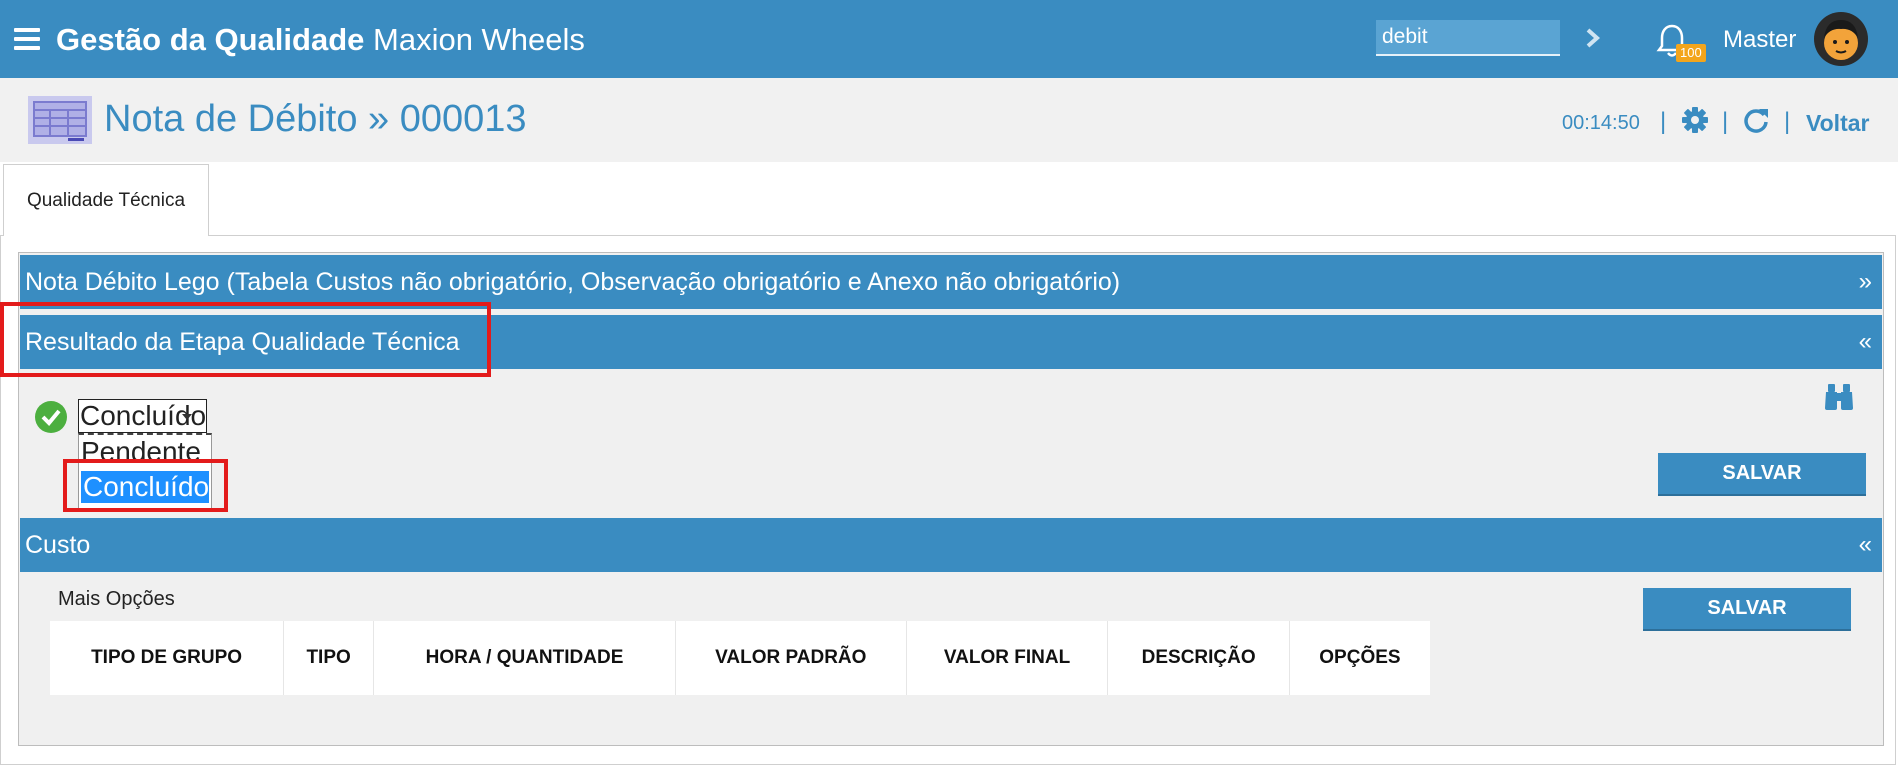 This screenshot has width=1898, height=776. What do you see at coordinates (1865, 282) in the screenshot?
I see `expand-icon: »` at bounding box center [1865, 282].